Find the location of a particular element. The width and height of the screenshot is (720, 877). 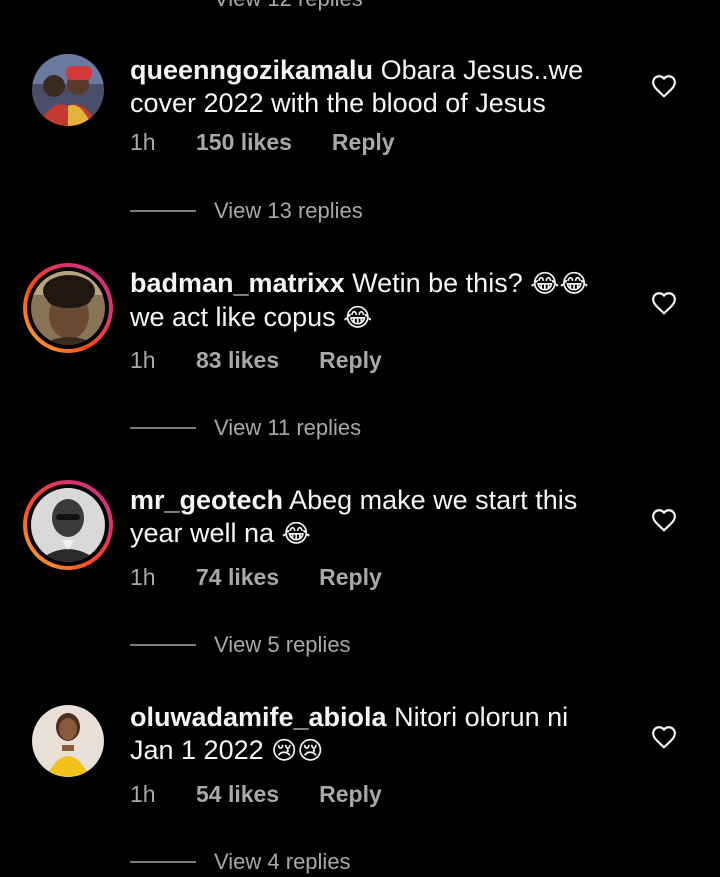

view-replies-button: View 13 replies is located at coordinates (246, 211).